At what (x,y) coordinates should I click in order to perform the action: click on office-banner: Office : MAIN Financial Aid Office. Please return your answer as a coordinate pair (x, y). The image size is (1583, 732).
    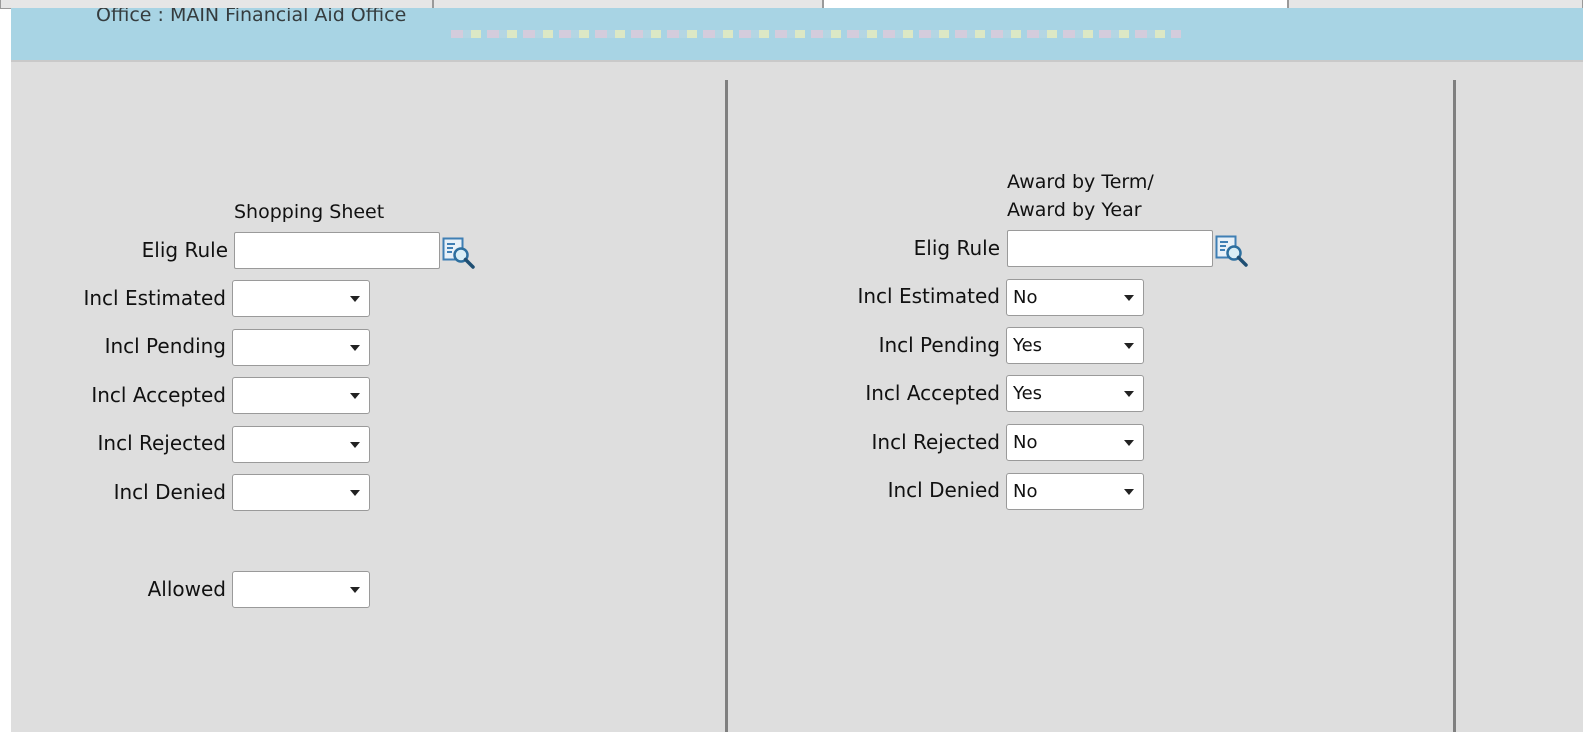
    Looking at the image, I should click on (797, 35).